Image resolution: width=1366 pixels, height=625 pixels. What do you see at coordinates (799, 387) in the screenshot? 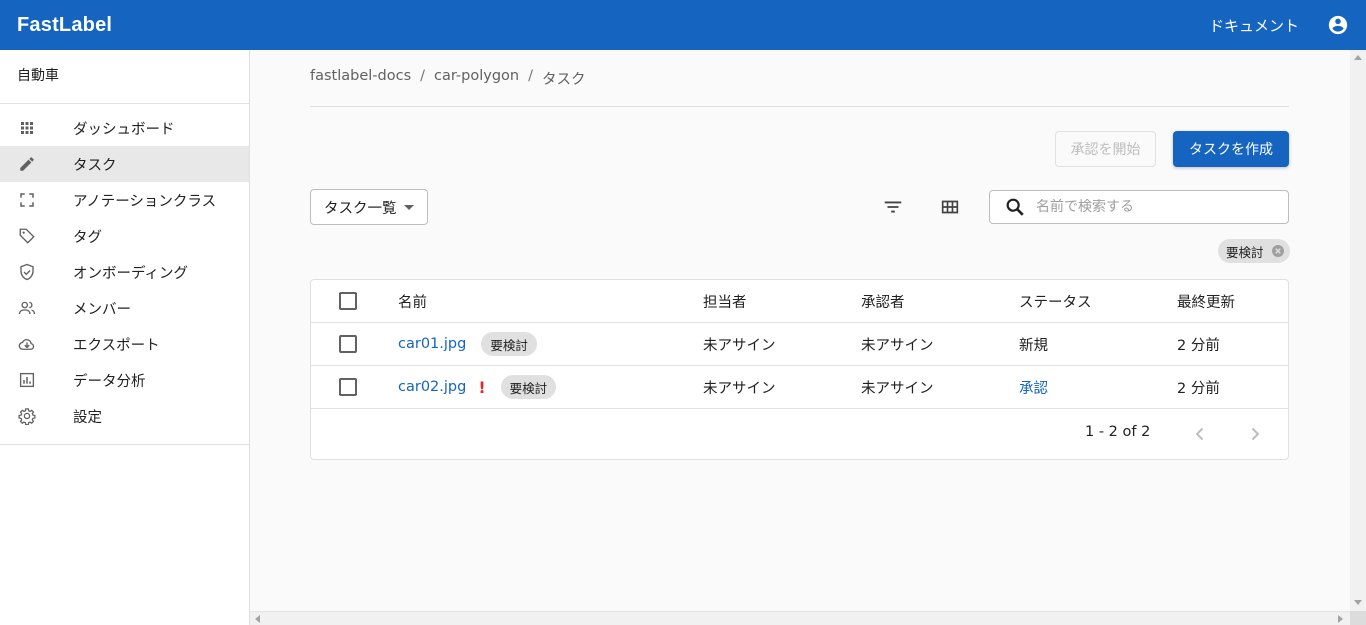
I see `table-row: car02.jpg ! 要検討 未アサイン 未アサイン 承認 2 分前` at bounding box center [799, 387].